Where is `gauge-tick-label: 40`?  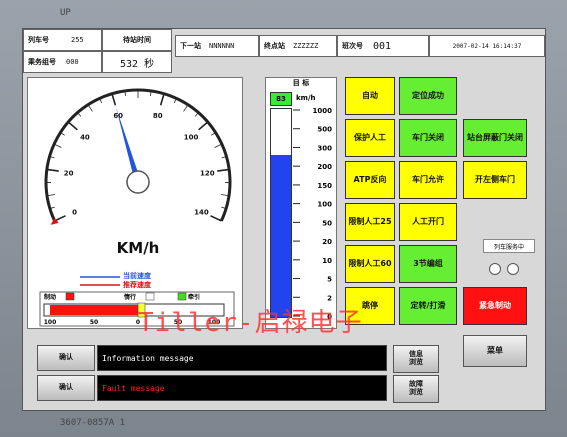 gauge-tick-label: 40 is located at coordinates (85, 137).